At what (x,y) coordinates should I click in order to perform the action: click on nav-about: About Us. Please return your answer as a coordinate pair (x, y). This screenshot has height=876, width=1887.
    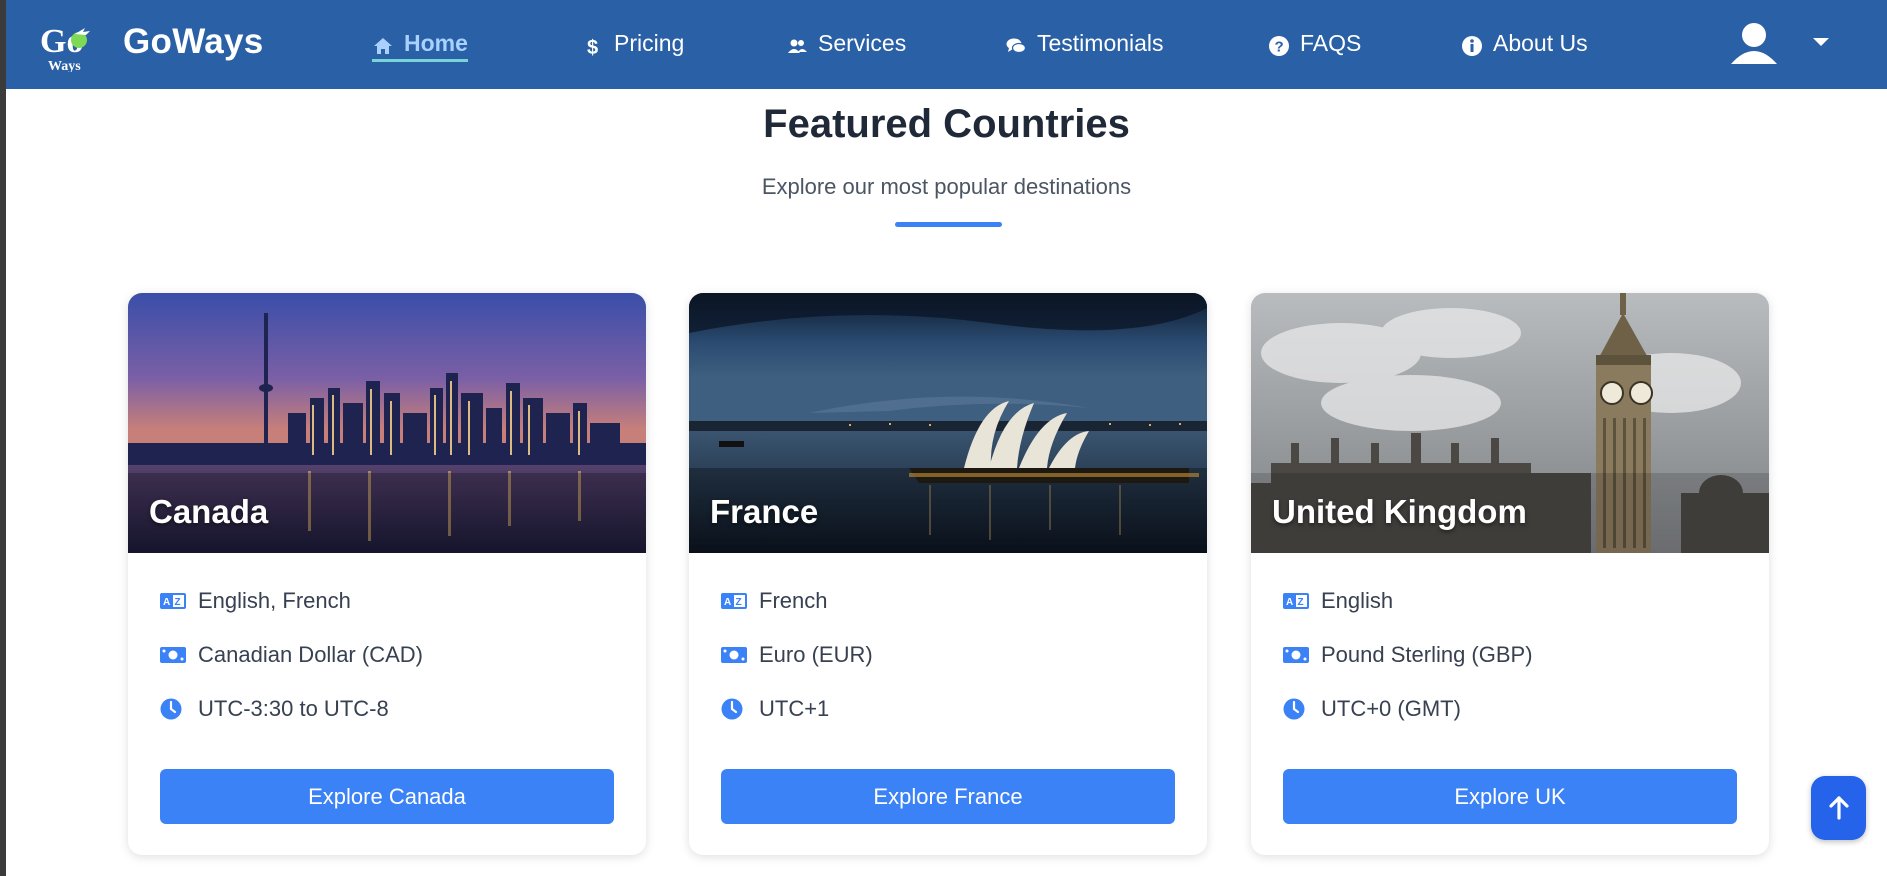
    Looking at the image, I should click on (1524, 46).